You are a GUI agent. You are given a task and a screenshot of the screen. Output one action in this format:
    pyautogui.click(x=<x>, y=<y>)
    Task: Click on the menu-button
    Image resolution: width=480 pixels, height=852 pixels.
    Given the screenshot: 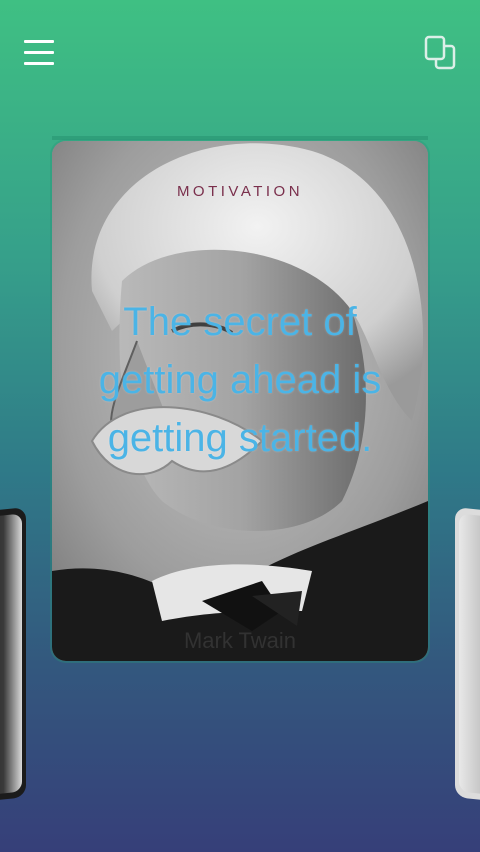 What is the action you would take?
    pyautogui.click(x=40, y=53)
    